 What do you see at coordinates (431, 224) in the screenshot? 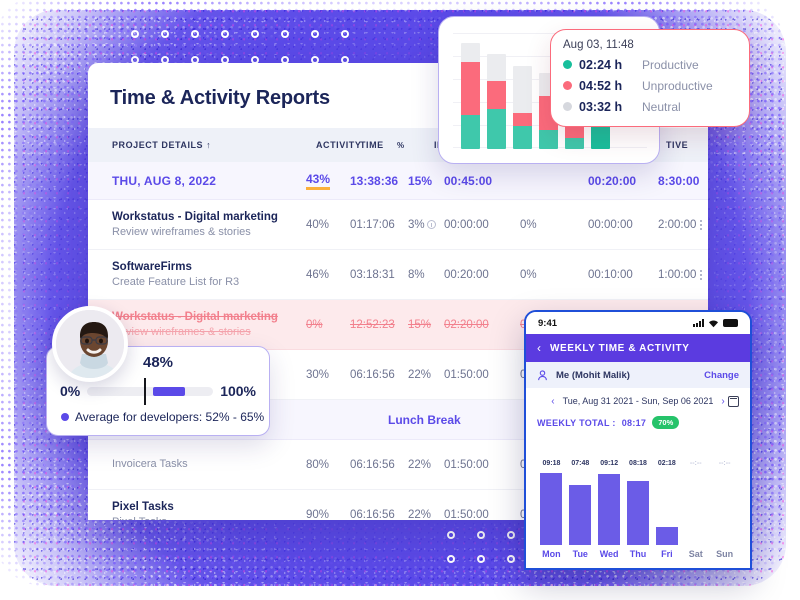
I see `info-icon` at bounding box center [431, 224].